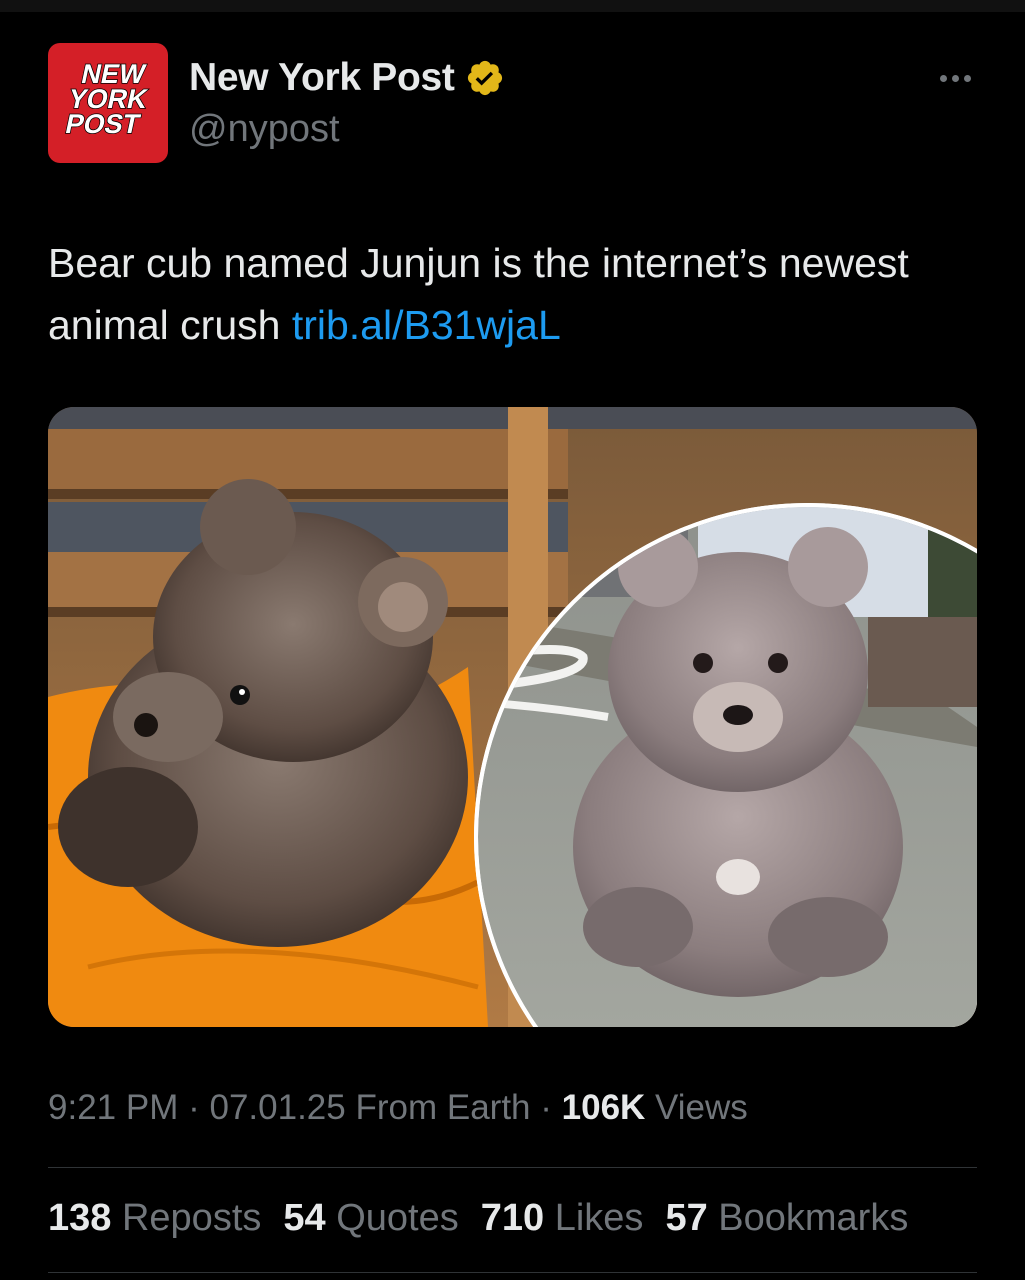 Image resolution: width=1025 pixels, height=1280 pixels. What do you see at coordinates (686, 1218) in the screenshot?
I see `bookmarks-count: 57` at bounding box center [686, 1218].